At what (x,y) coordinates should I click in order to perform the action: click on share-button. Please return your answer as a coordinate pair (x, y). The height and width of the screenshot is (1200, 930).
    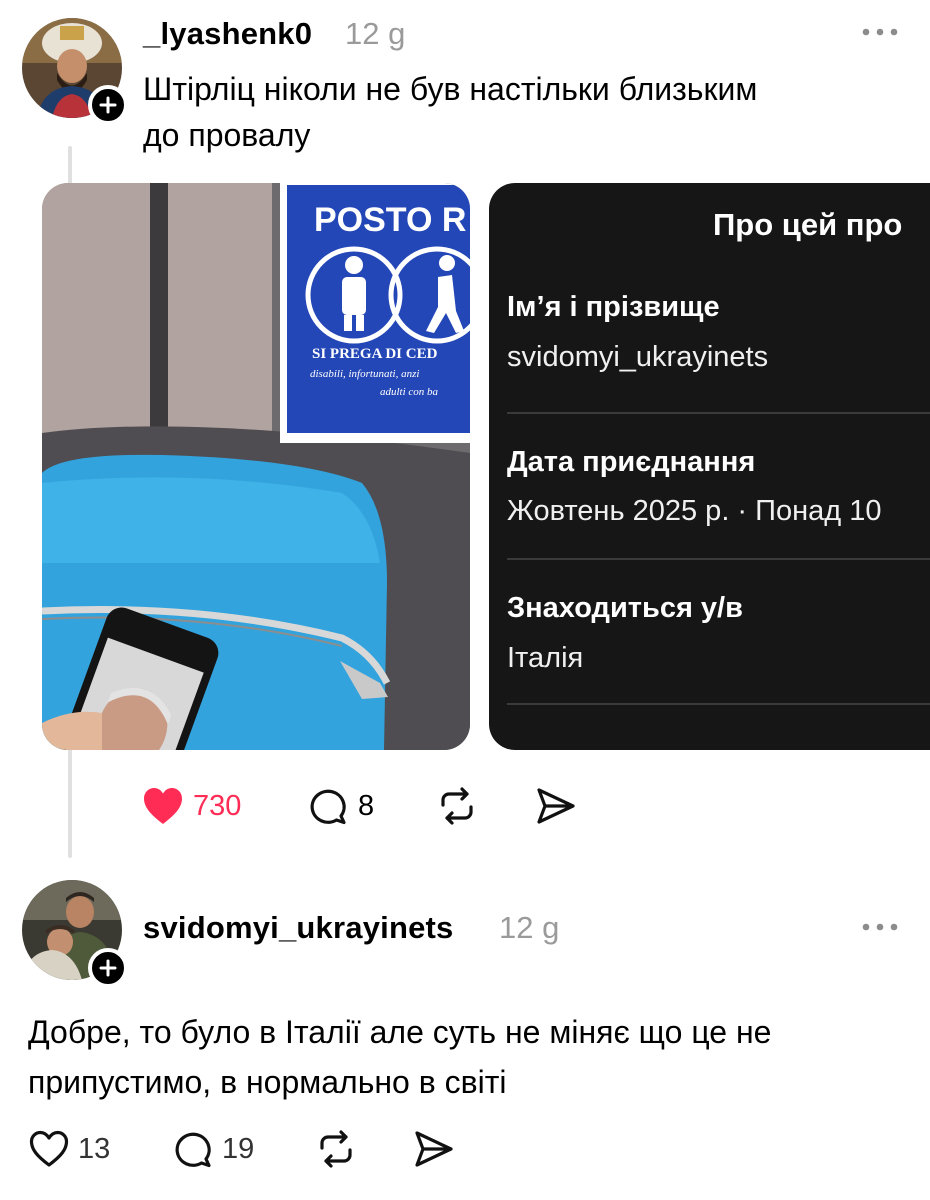
    Looking at the image, I should click on (556, 808).